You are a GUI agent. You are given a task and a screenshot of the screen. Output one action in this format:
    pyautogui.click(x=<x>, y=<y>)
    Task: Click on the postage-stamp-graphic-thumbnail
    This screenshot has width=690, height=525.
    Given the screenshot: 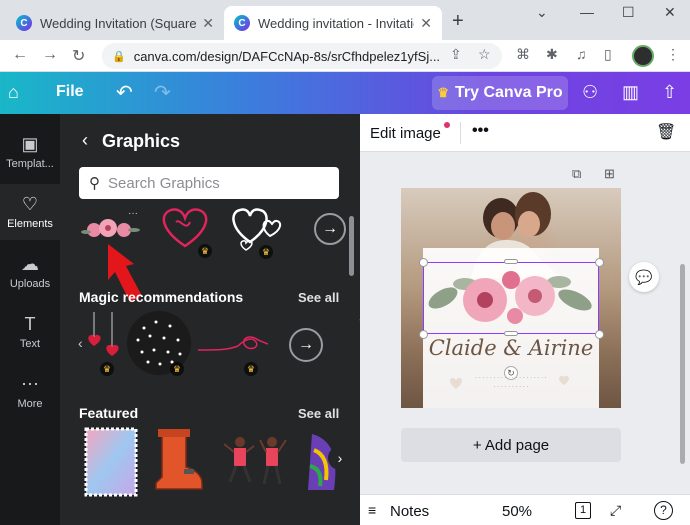 What is the action you would take?
    pyautogui.click(x=111, y=462)
    